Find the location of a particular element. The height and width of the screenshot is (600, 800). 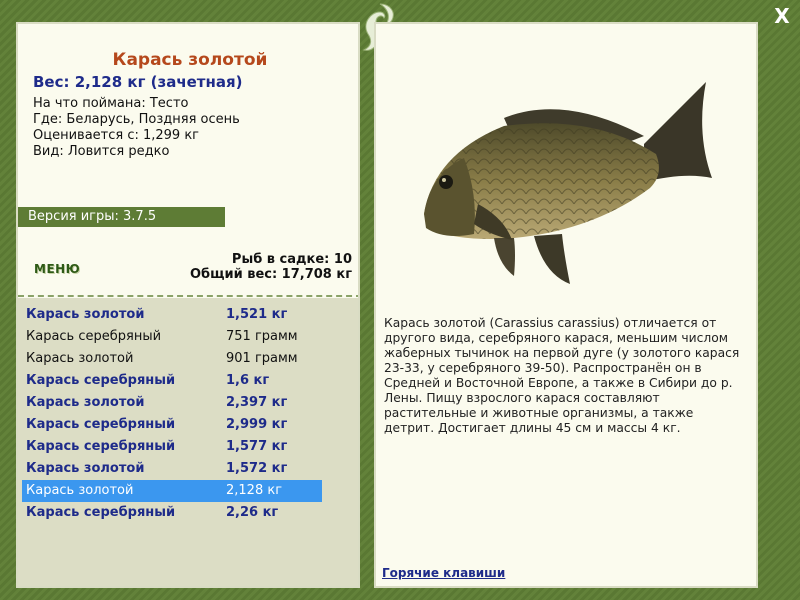

fish-weight: 2,999 кг is located at coordinates (257, 424).